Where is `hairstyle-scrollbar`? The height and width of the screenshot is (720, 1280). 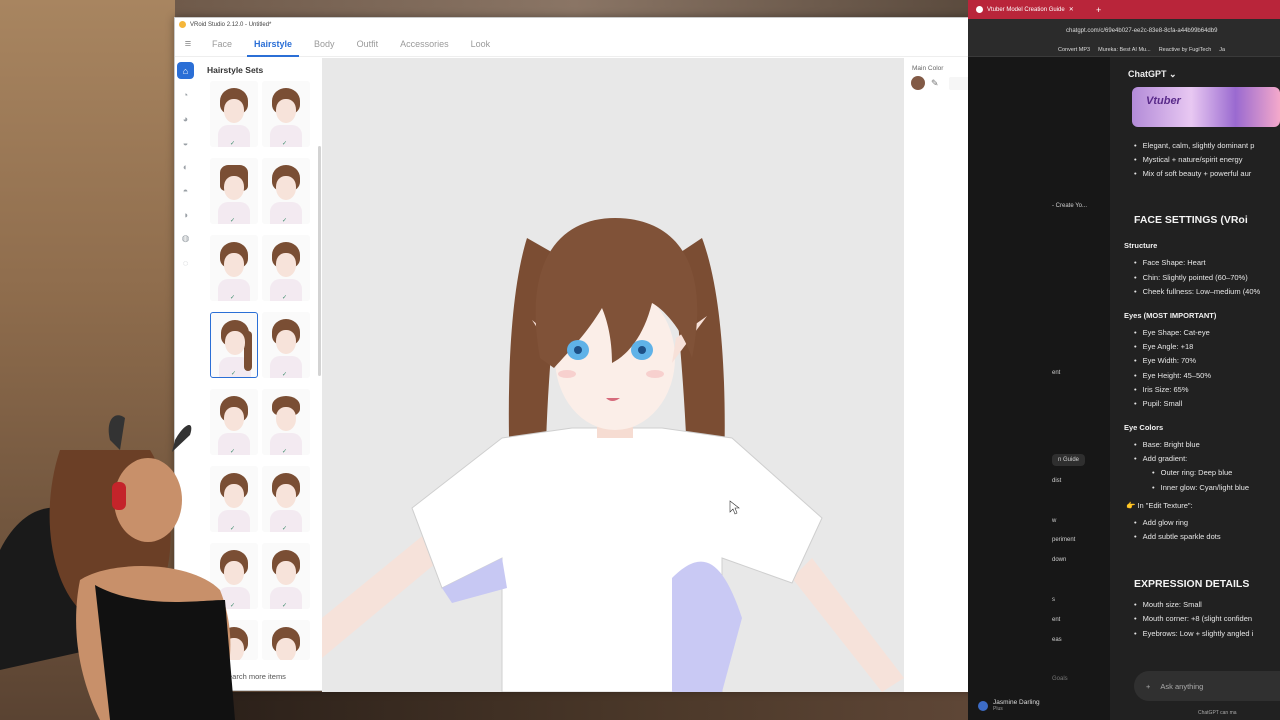 hairstyle-scrollbar is located at coordinates (319, 261).